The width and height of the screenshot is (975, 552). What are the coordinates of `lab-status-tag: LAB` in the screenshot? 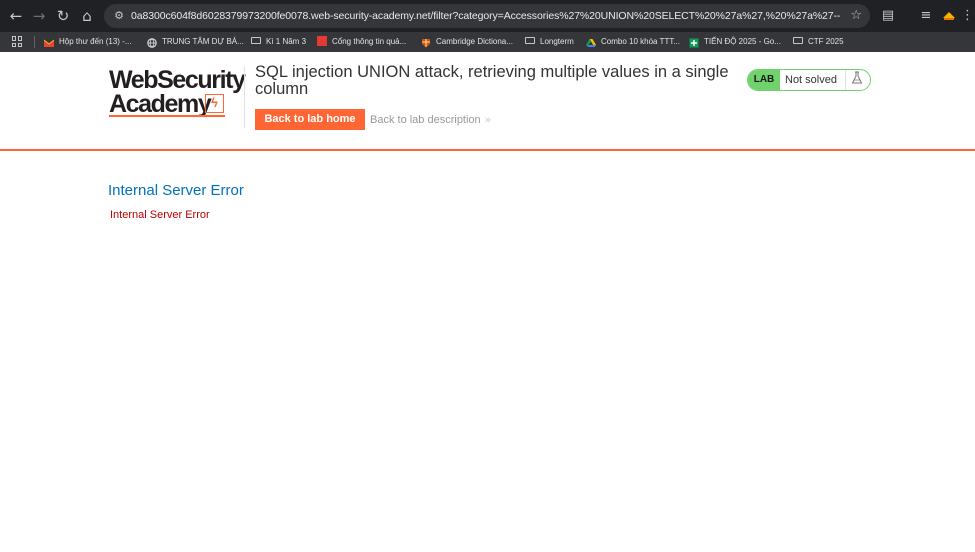 It's located at (764, 80).